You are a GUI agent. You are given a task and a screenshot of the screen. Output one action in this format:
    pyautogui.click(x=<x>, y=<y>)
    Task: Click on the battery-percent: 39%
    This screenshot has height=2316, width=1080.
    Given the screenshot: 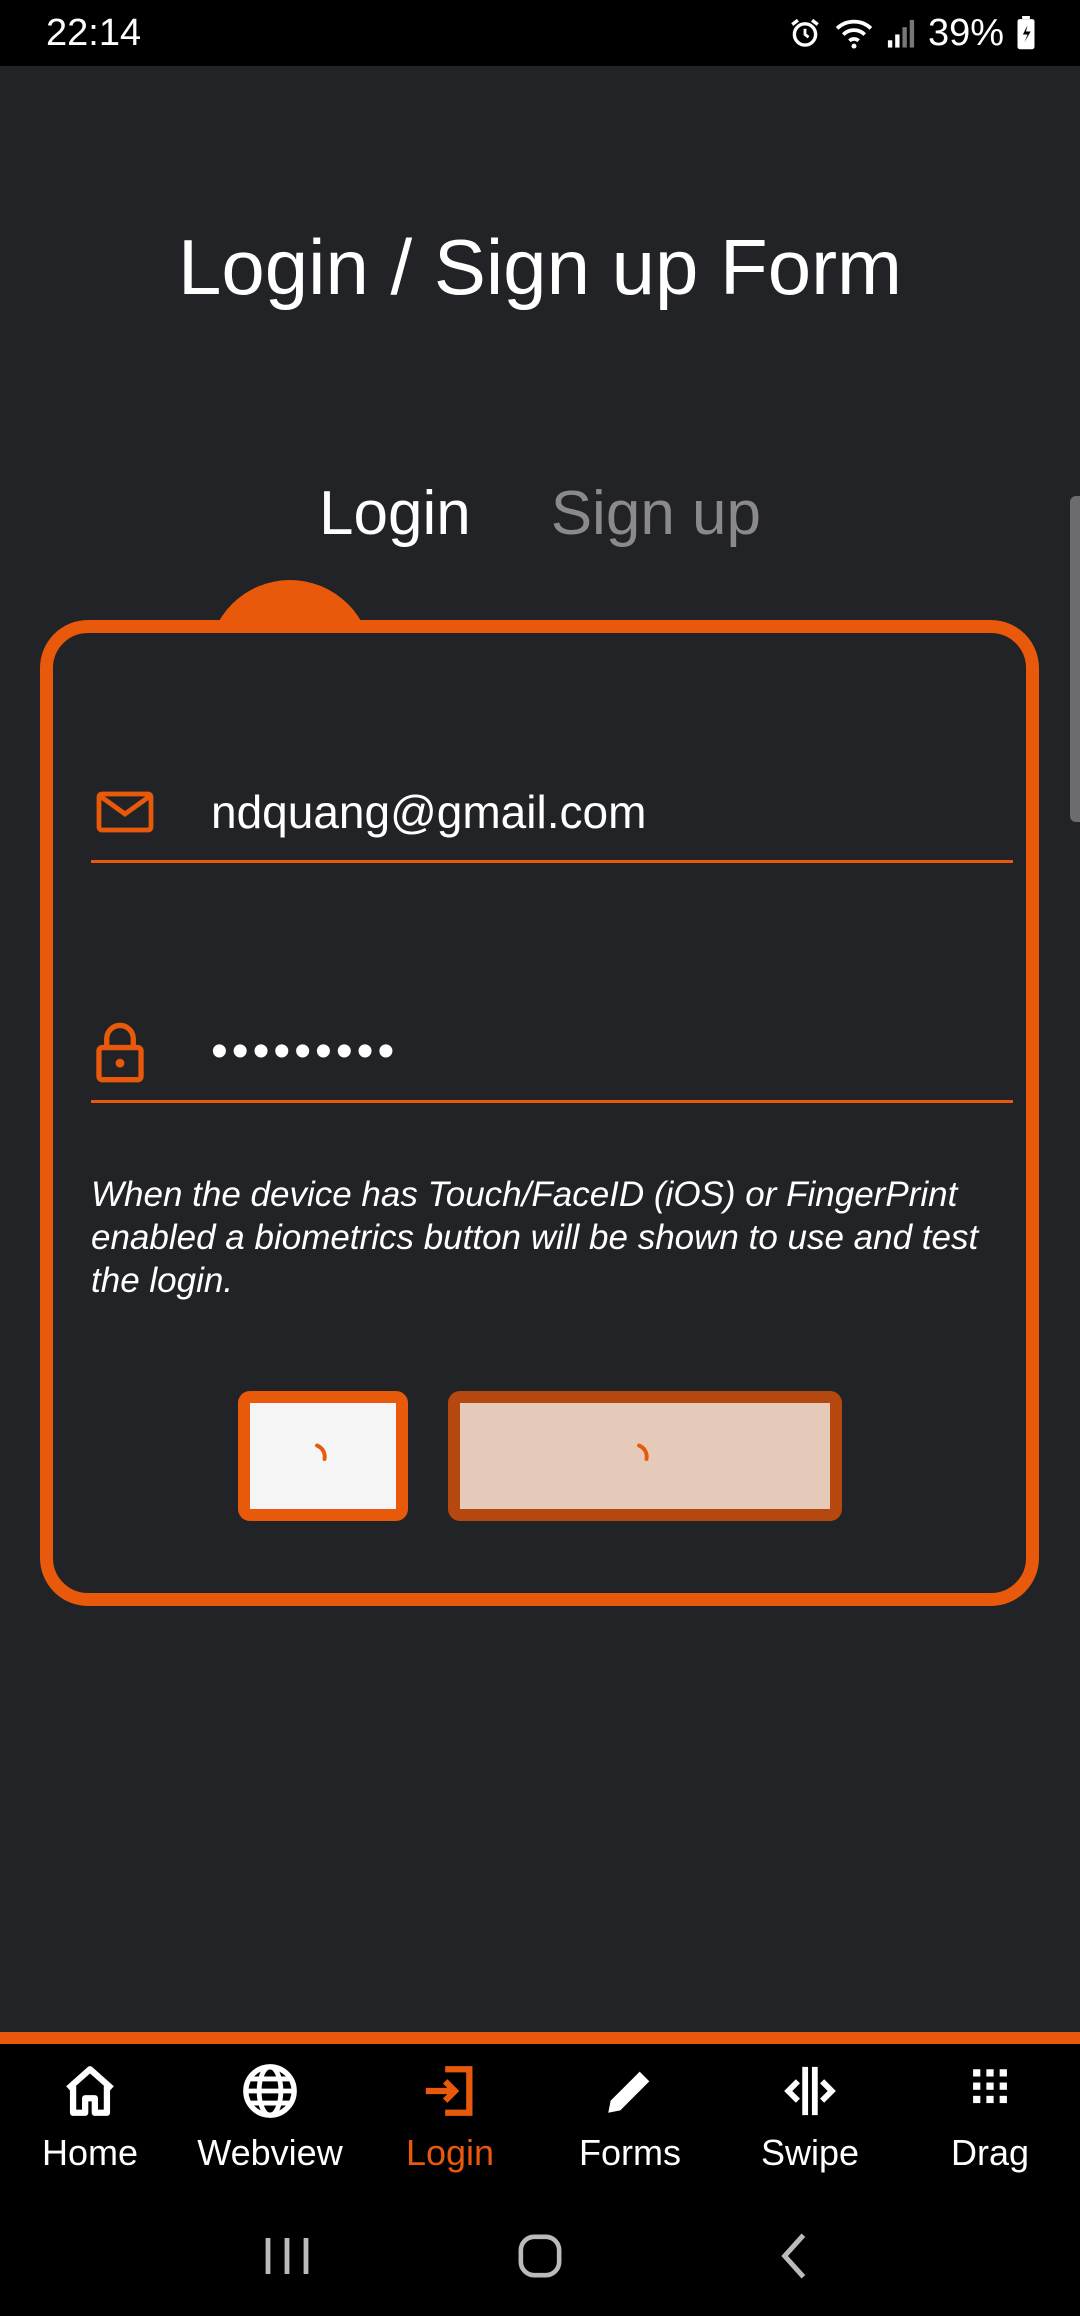 What is the action you would take?
    pyautogui.click(x=965, y=32)
    